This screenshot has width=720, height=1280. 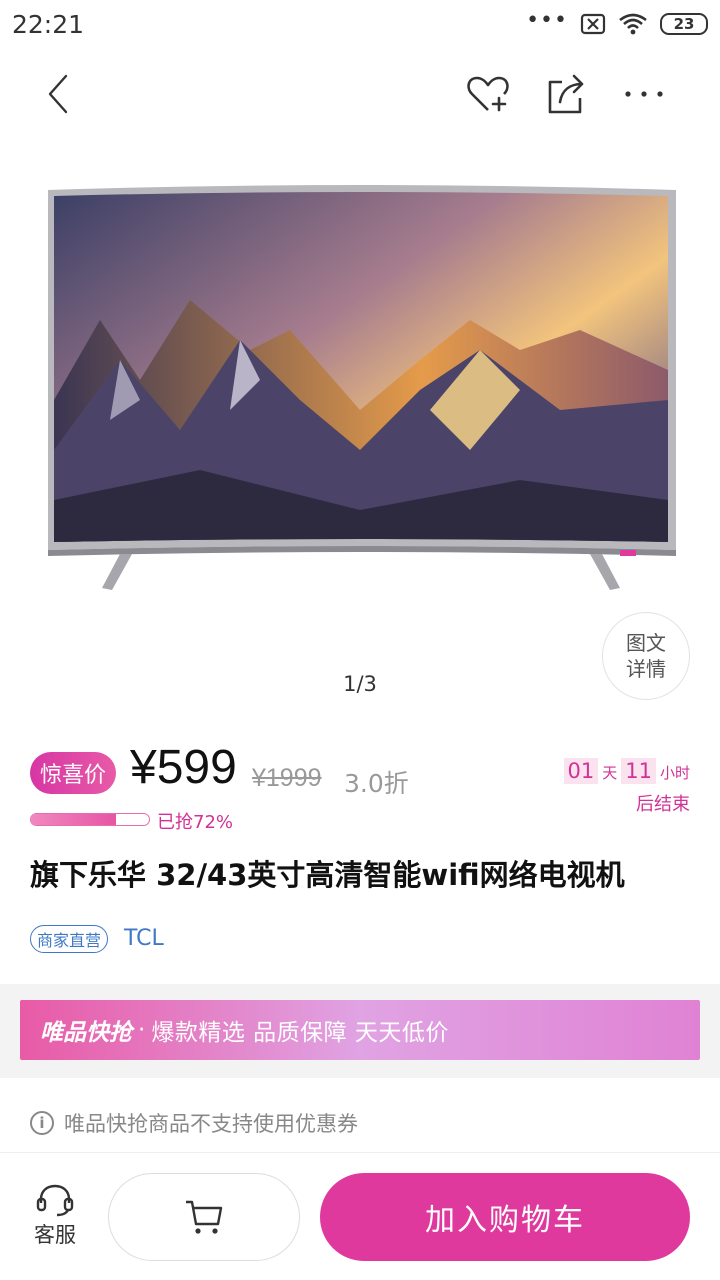 What do you see at coordinates (287, 778) in the screenshot?
I see `original-price: ¥1999` at bounding box center [287, 778].